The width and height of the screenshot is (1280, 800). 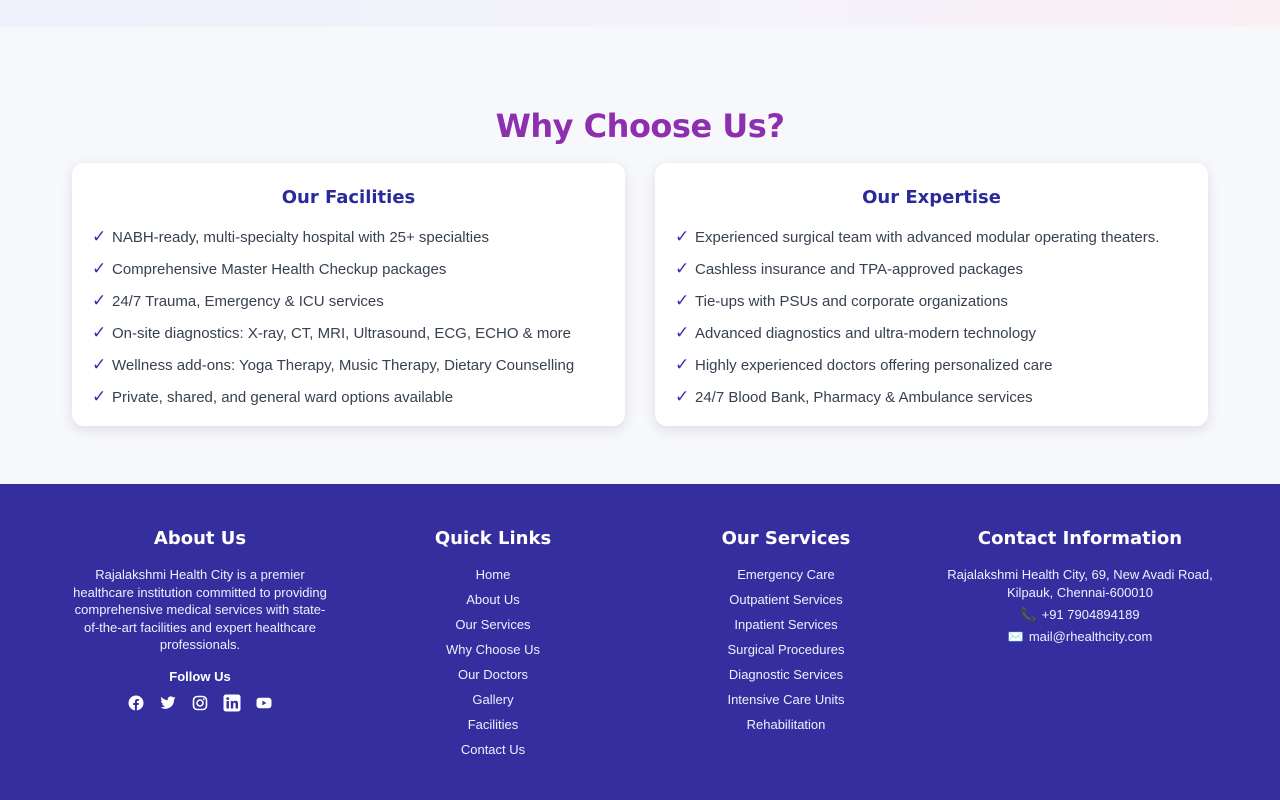 I want to click on footer-link-facilities: Facilities, so click(x=493, y=728).